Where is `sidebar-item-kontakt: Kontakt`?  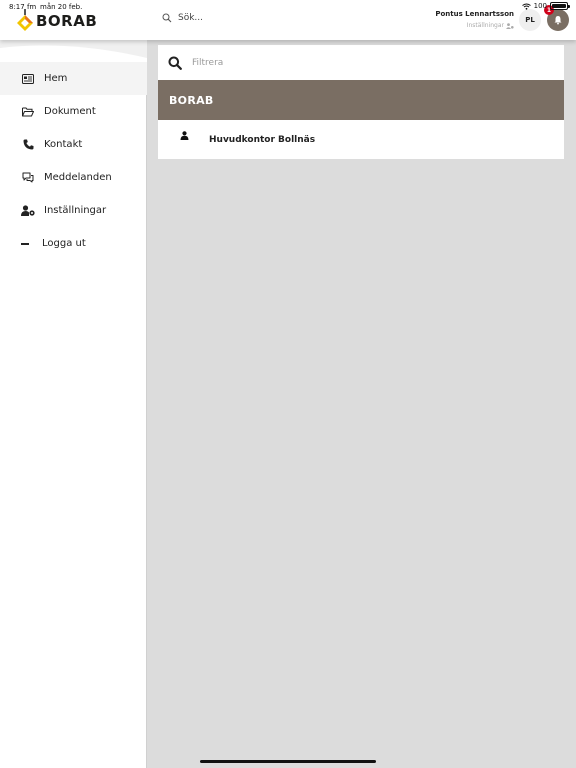 sidebar-item-kontakt: Kontakt is located at coordinates (73, 144).